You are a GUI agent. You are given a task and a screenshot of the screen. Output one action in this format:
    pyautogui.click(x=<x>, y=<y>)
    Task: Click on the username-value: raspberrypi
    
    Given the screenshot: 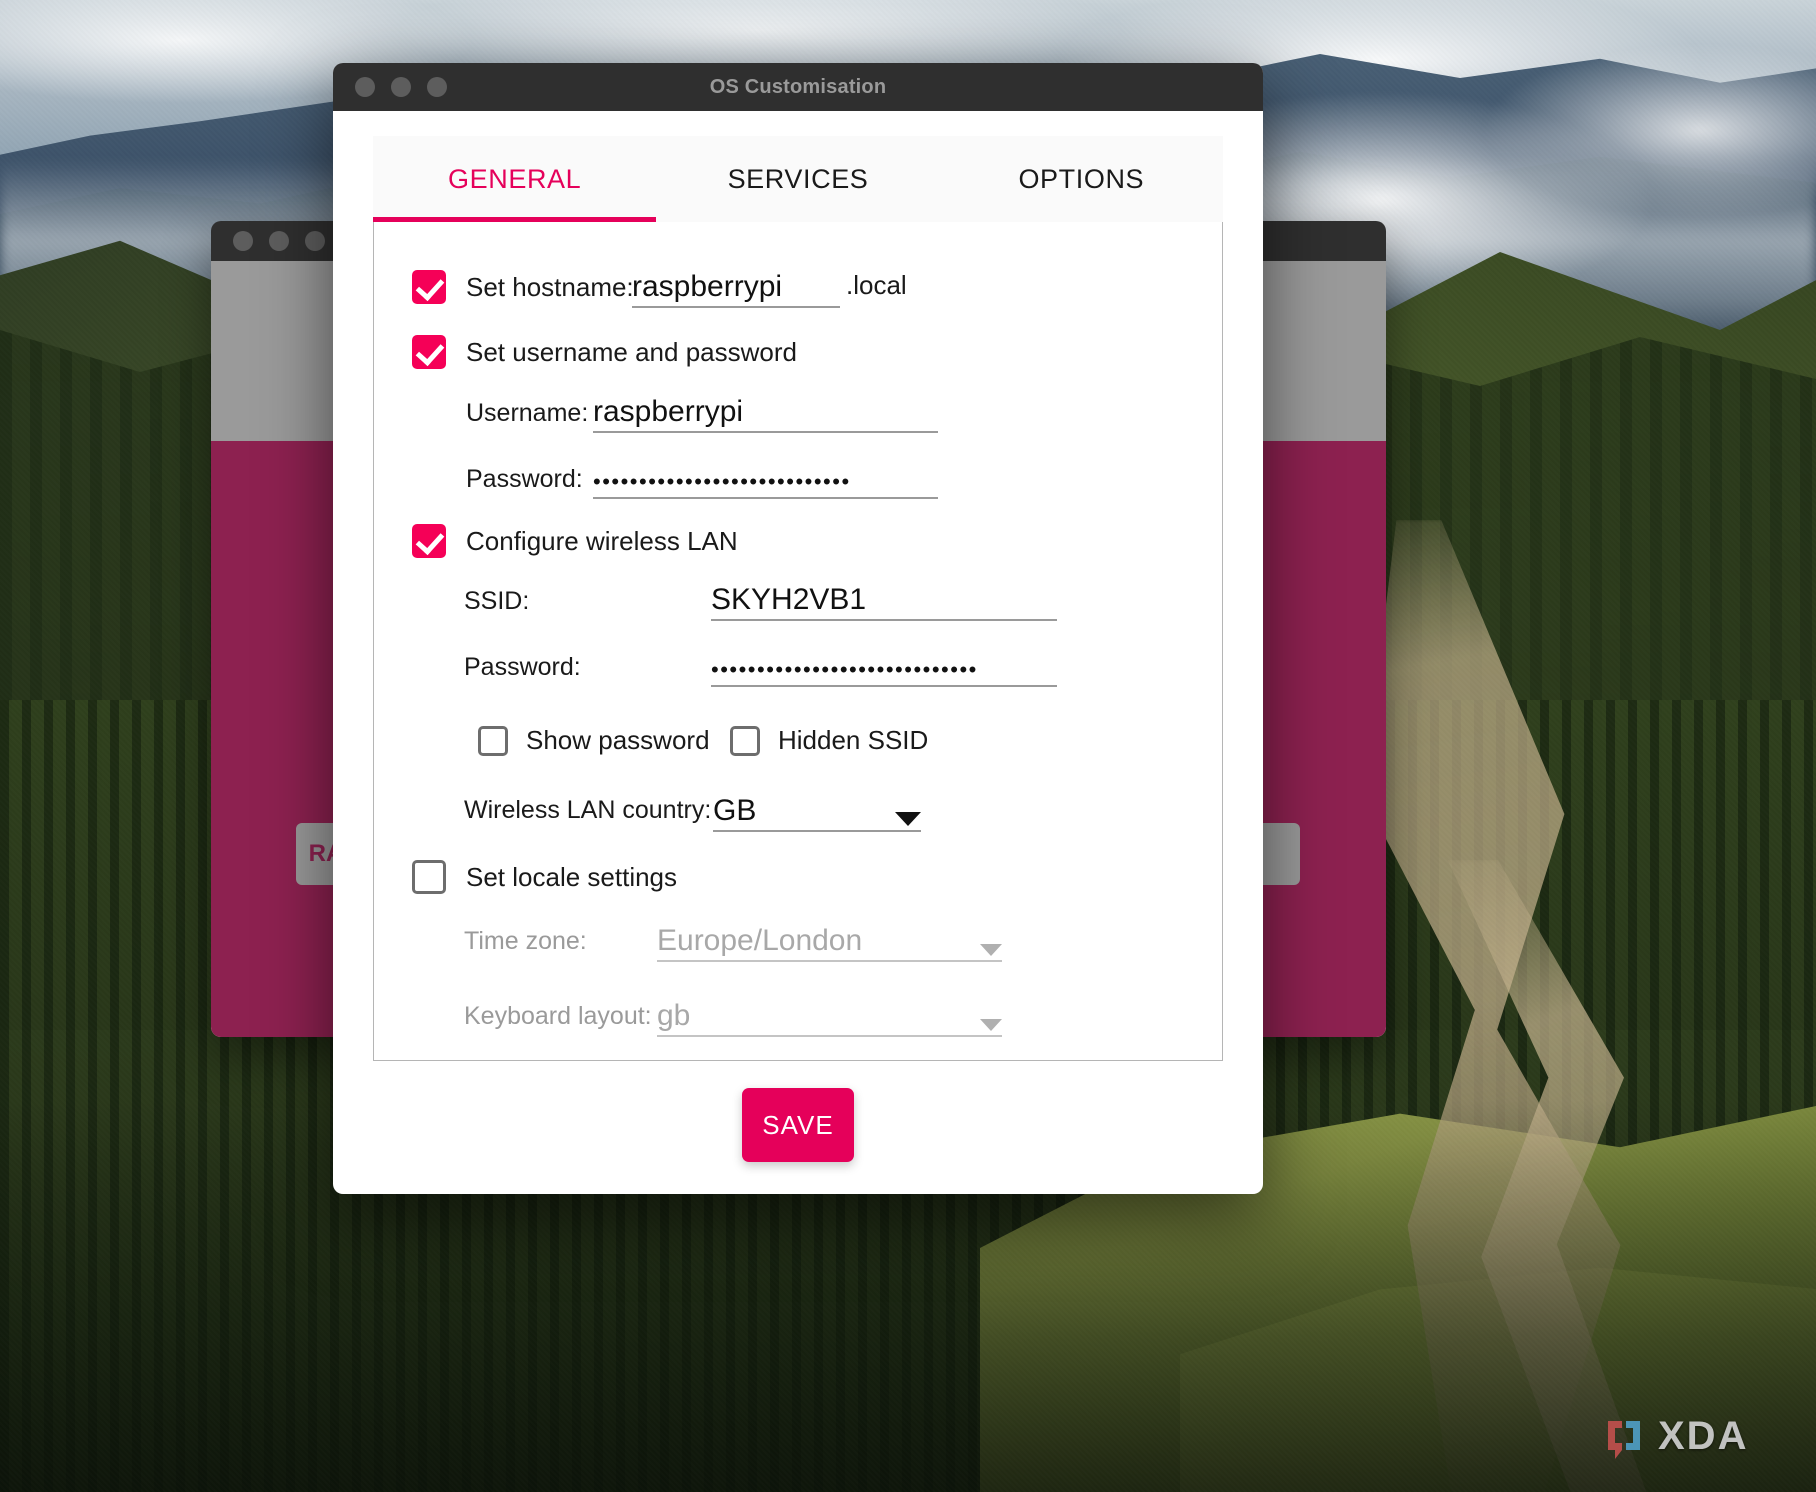 What is the action you would take?
    pyautogui.click(x=668, y=411)
    